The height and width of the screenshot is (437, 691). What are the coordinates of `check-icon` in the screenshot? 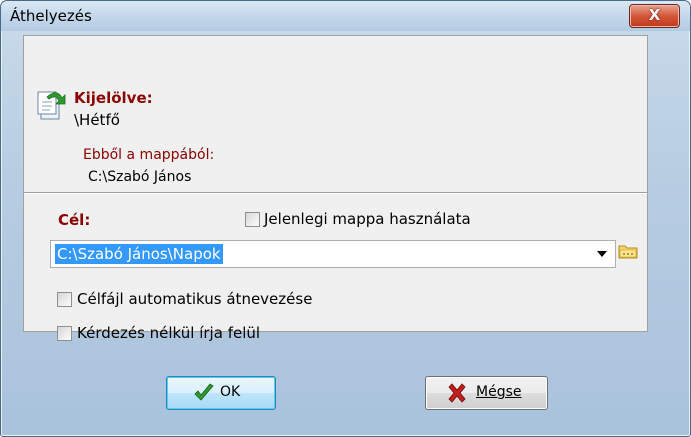 It's located at (204, 392).